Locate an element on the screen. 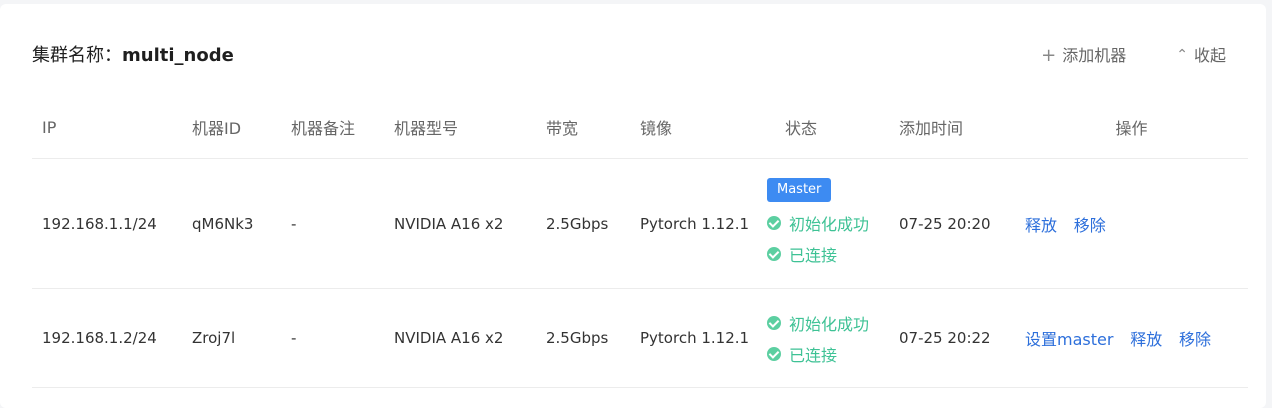  table-header-row: IP 机器ID 机器备注 机器型号 带宽 镜像 状态 添加时间 操作 is located at coordinates (640, 127).